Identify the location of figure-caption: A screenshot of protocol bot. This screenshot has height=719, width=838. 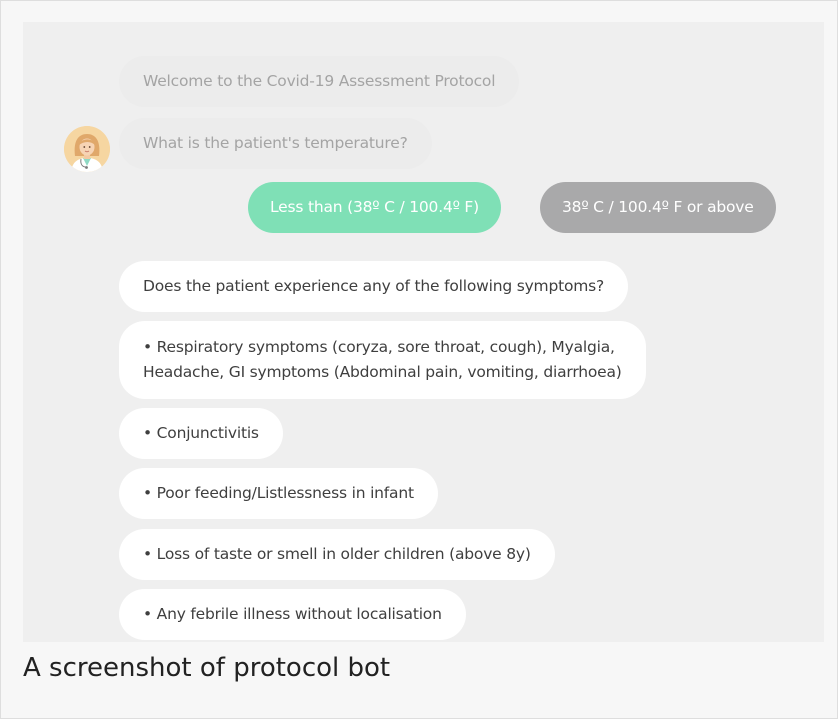
(207, 668).